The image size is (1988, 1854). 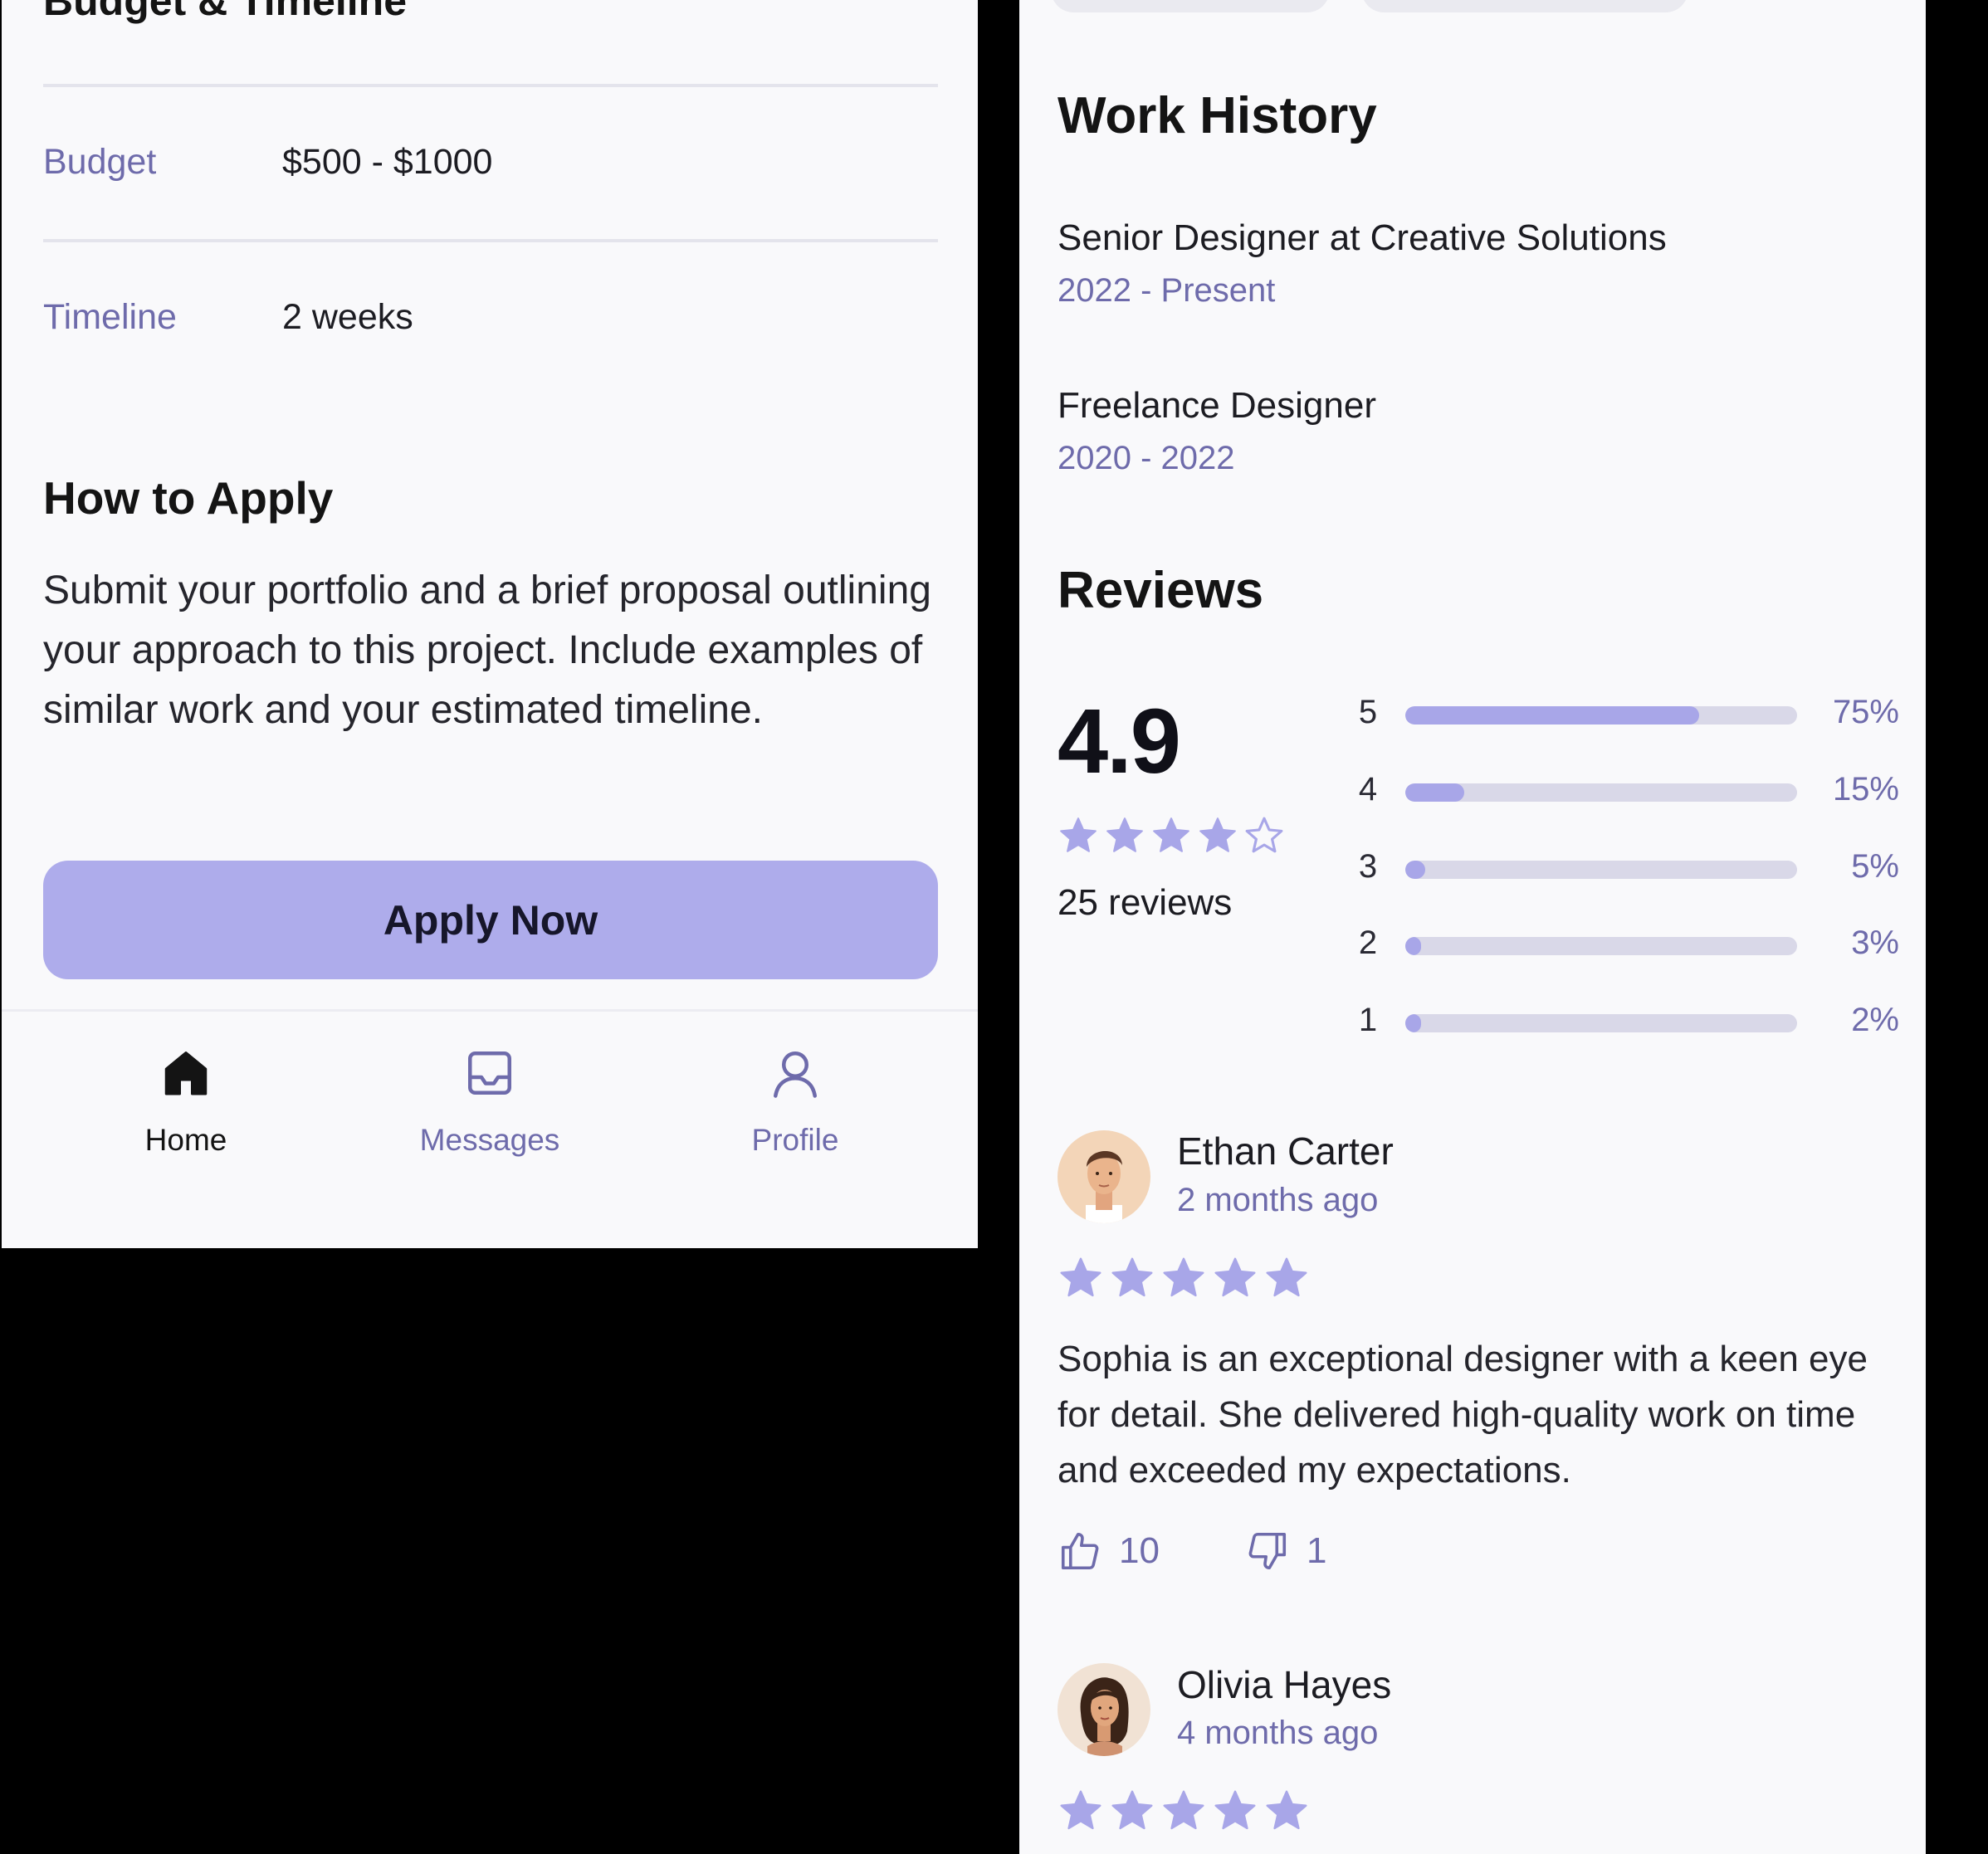 I want to click on home-icon, so click(x=186, y=1073).